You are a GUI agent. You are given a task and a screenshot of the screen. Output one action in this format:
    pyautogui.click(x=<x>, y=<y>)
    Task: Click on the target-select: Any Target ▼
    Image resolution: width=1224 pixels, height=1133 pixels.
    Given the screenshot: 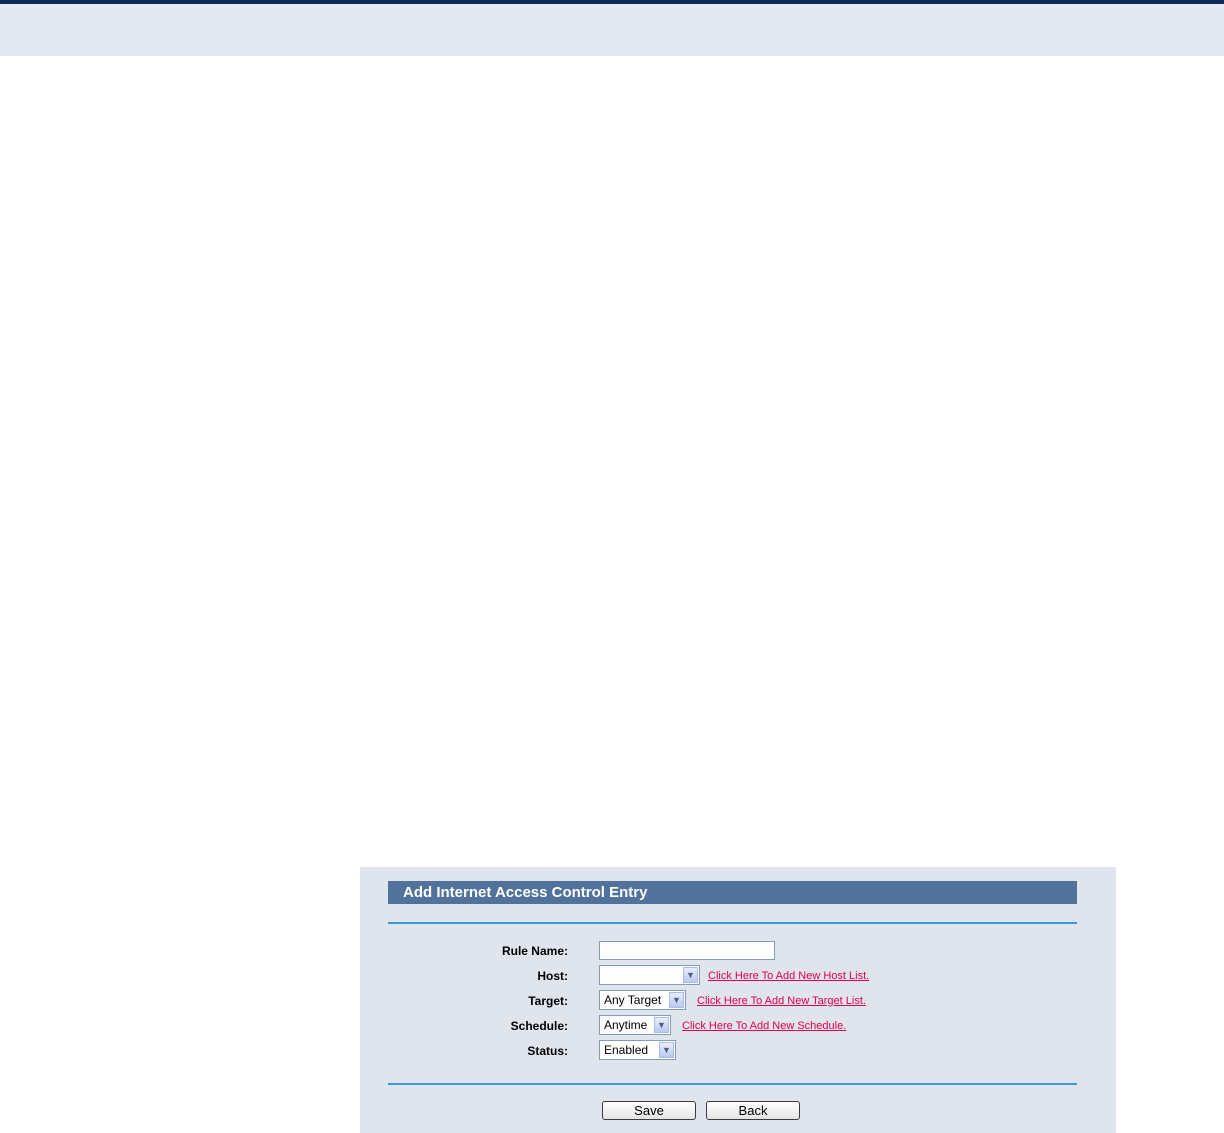 What is the action you would take?
    pyautogui.click(x=642, y=1000)
    